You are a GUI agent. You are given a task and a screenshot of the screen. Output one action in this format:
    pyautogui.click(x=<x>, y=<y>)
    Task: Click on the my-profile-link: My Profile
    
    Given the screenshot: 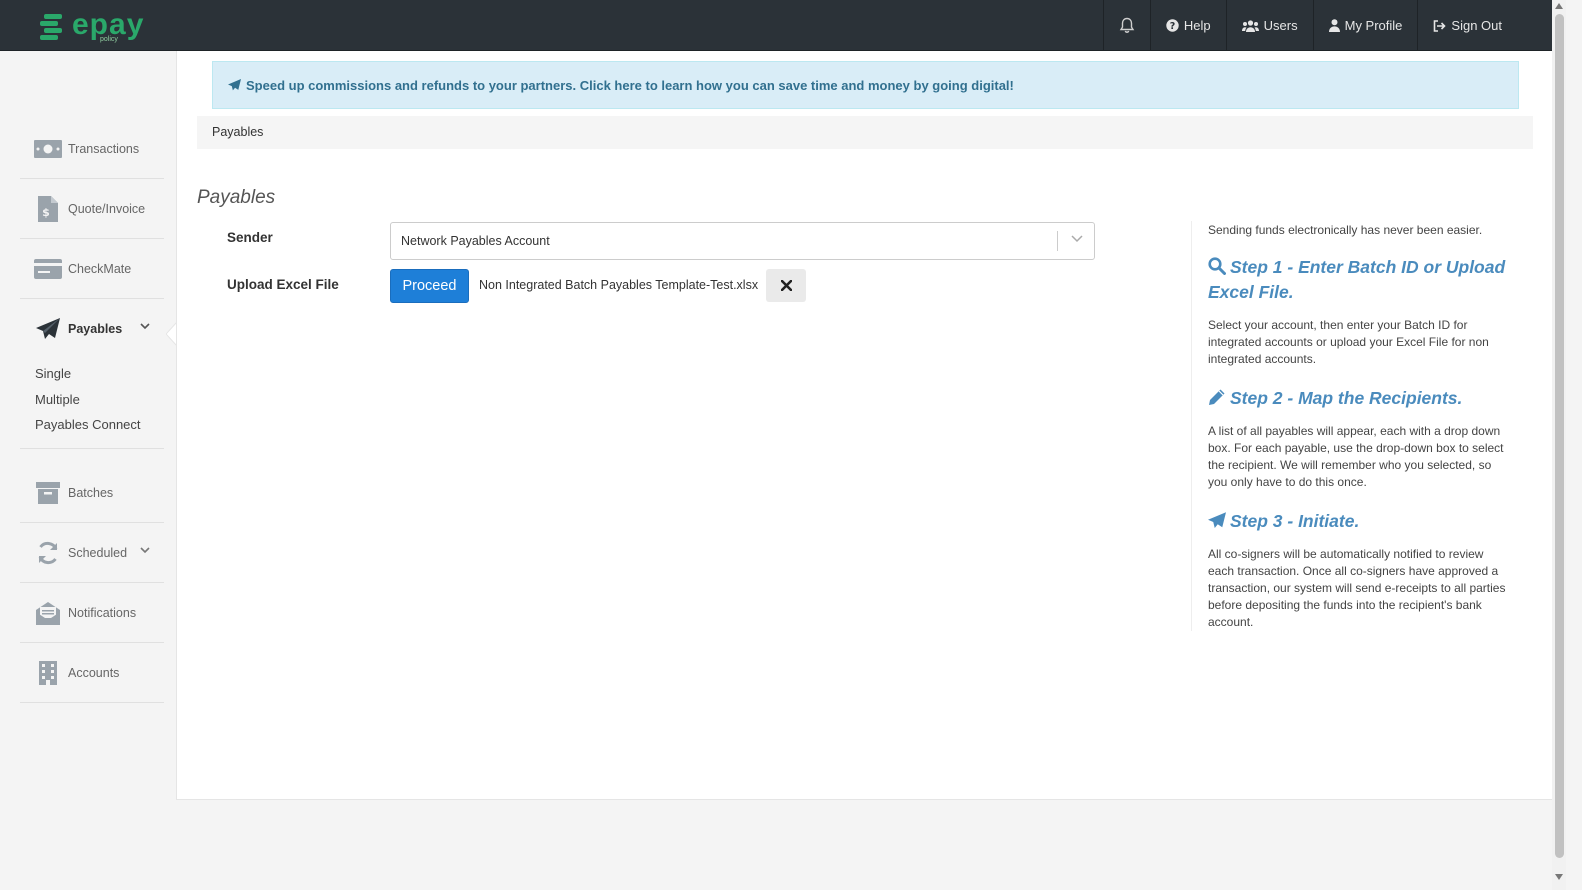 What is the action you would take?
    pyautogui.click(x=1365, y=25)
    